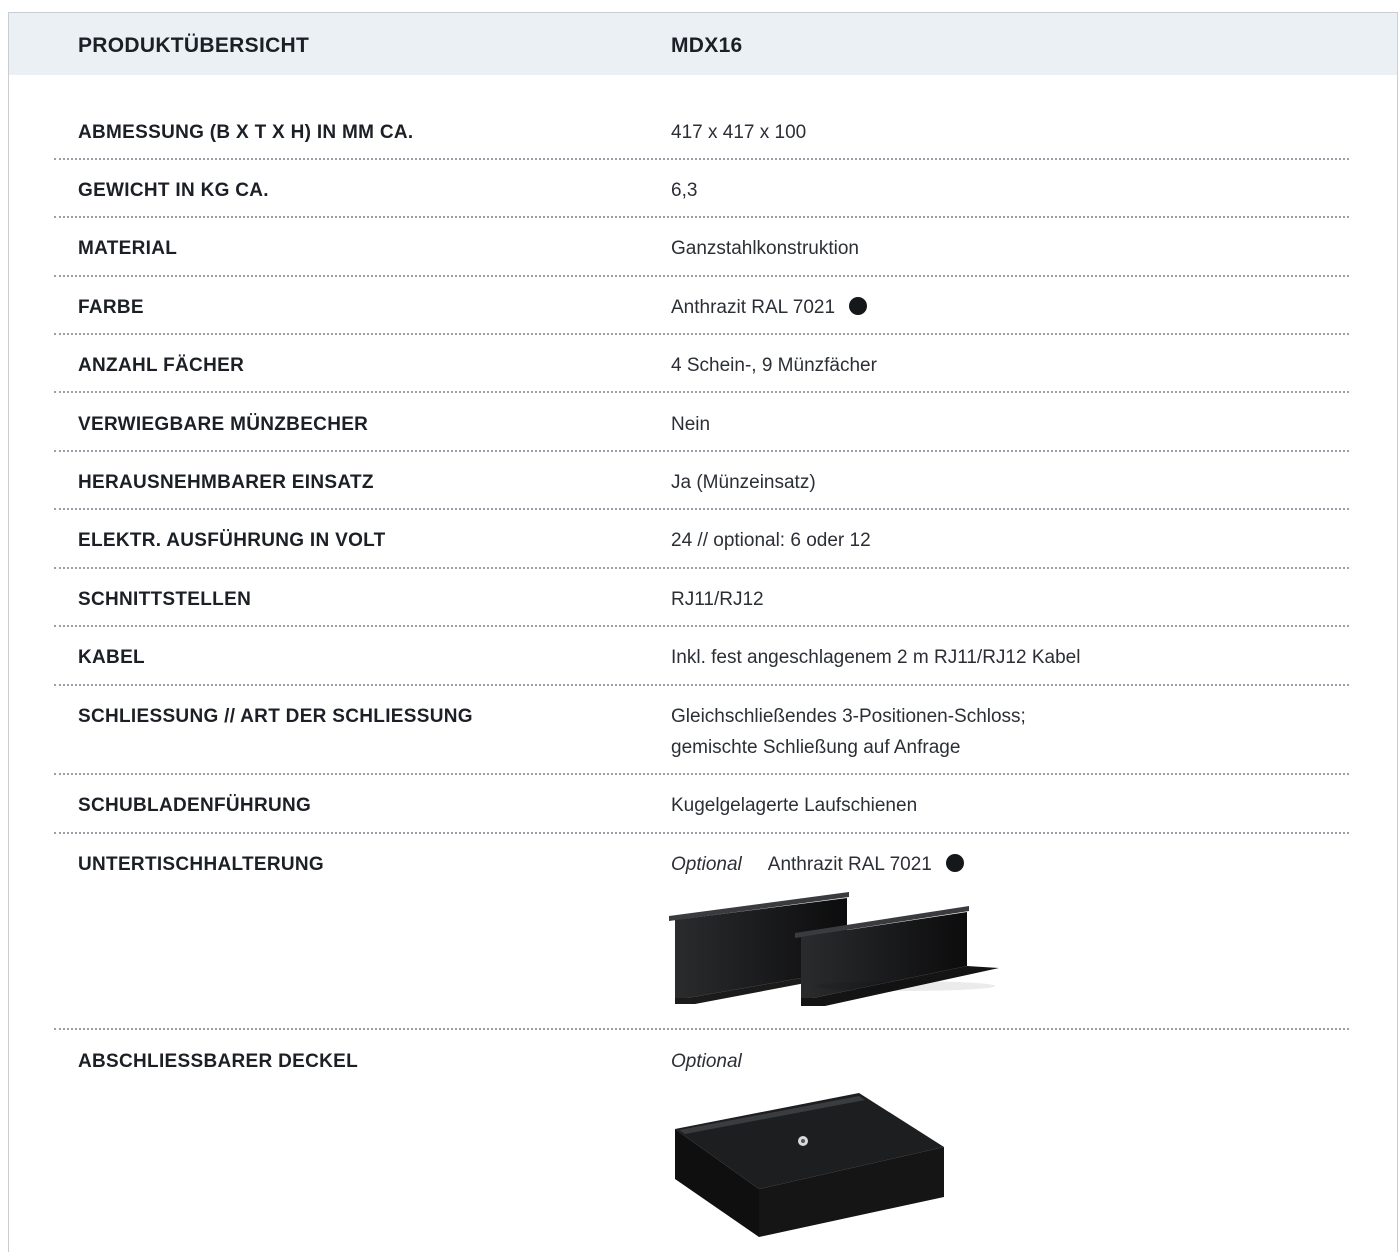 Image resolution: width=1400 pixels, height=1252 pixels. I want to click on row-label: HERAUSNEHMBARER EINSATZ, so click(226, 482).